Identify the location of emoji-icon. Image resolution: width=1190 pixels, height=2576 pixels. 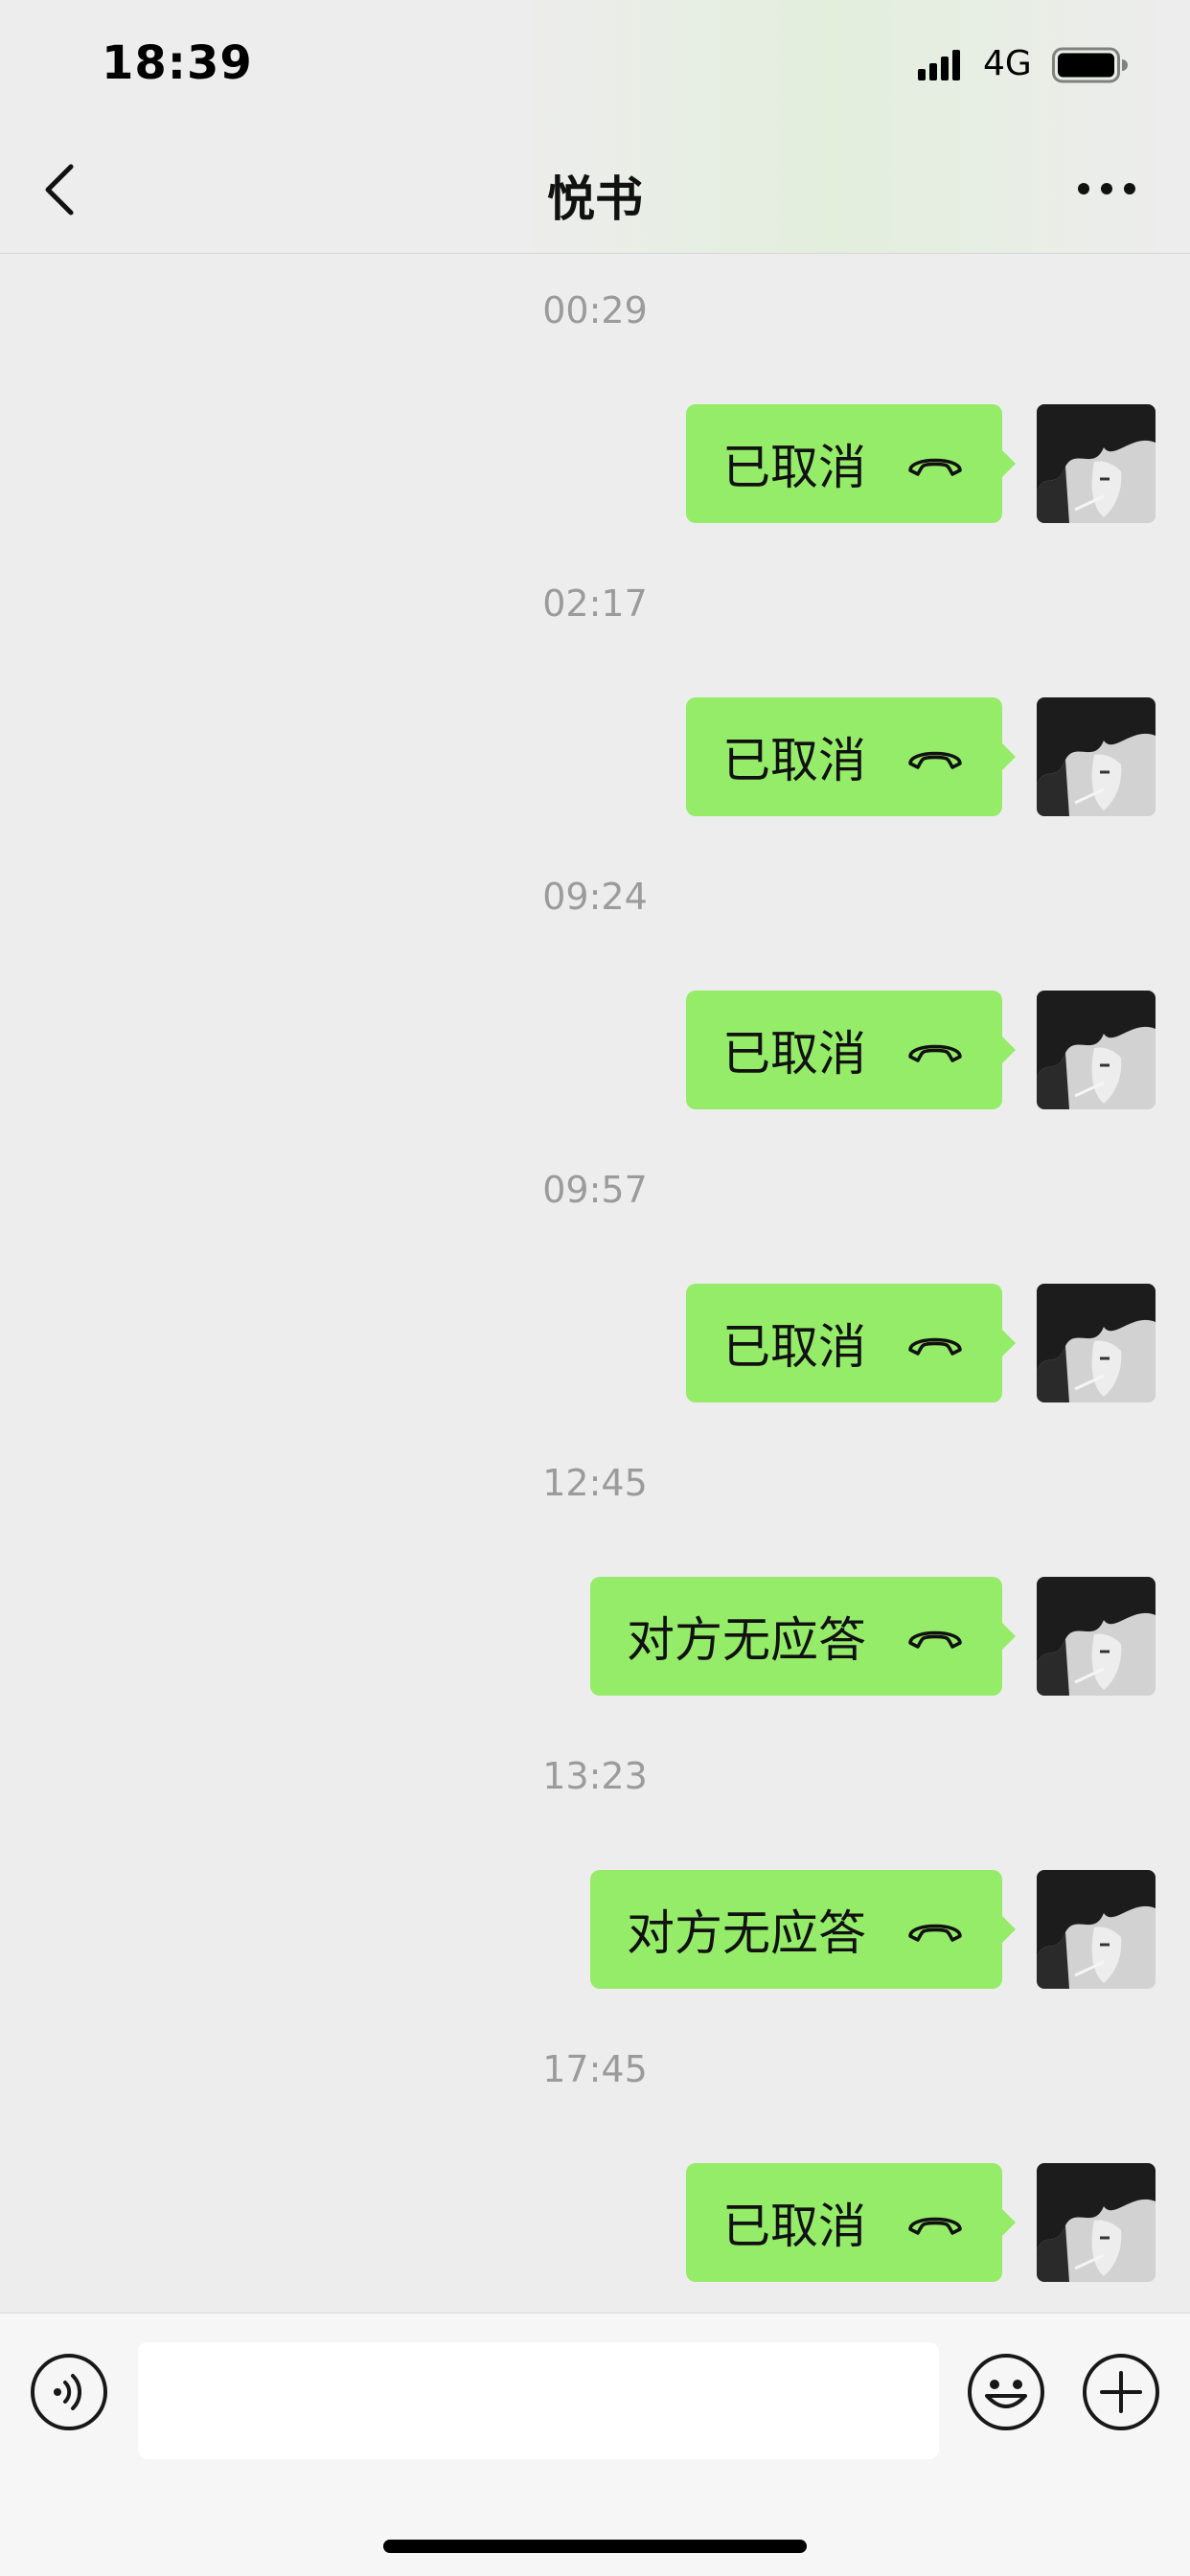
(1006, 2392).